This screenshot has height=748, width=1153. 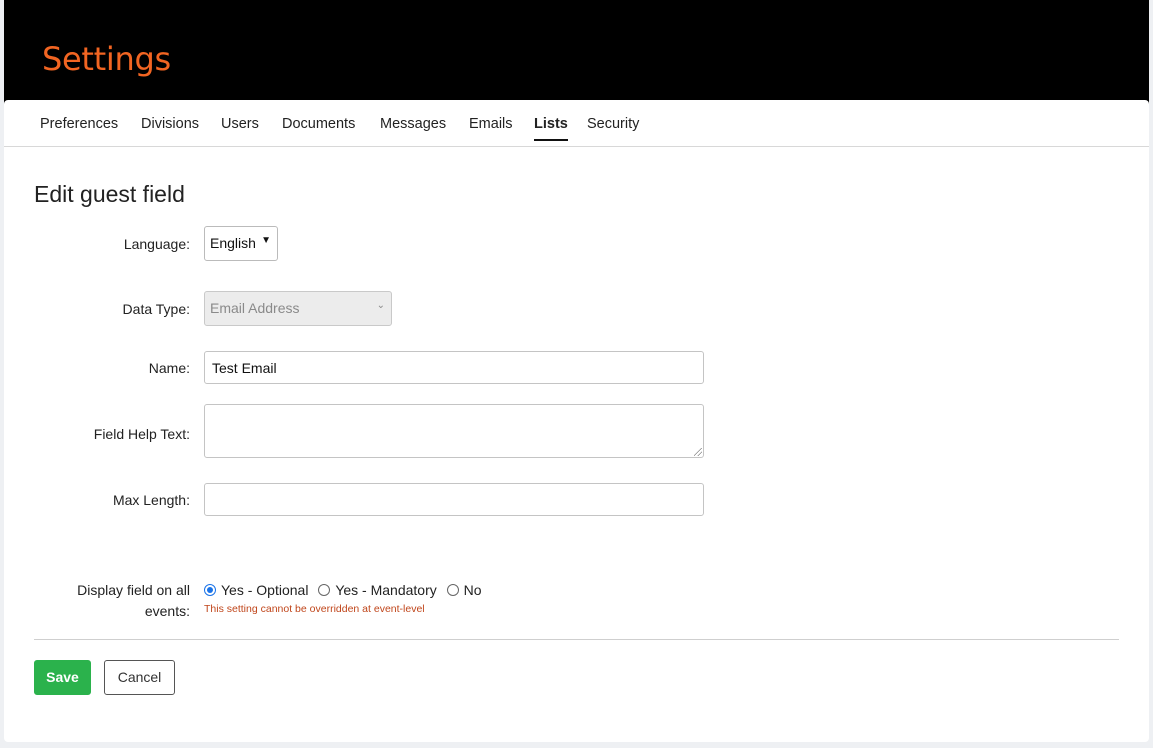 What do you see at coordinates (106, 59) in the screenshot?
I see `page-title: Settings` at bounding box center [106, 59].